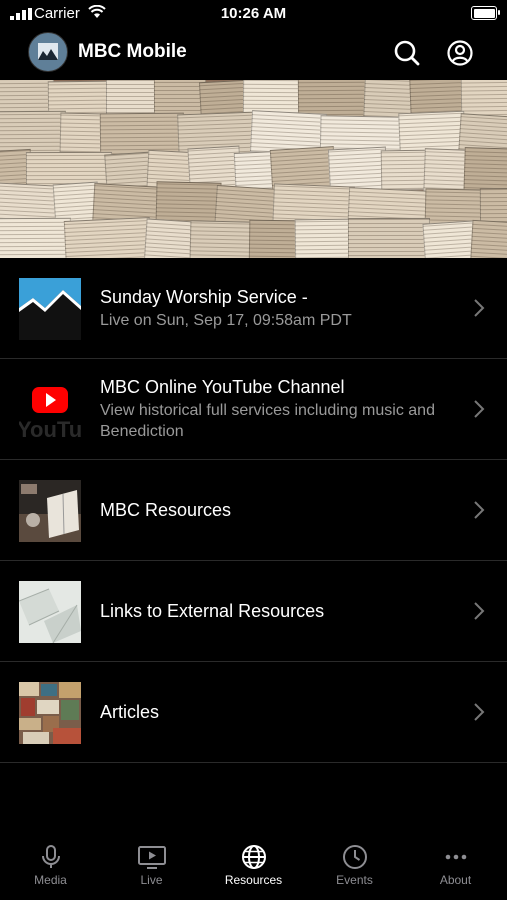  Describe the element at coordinates (485, 13) in the screenshot. I see `battery-icon` at that location.